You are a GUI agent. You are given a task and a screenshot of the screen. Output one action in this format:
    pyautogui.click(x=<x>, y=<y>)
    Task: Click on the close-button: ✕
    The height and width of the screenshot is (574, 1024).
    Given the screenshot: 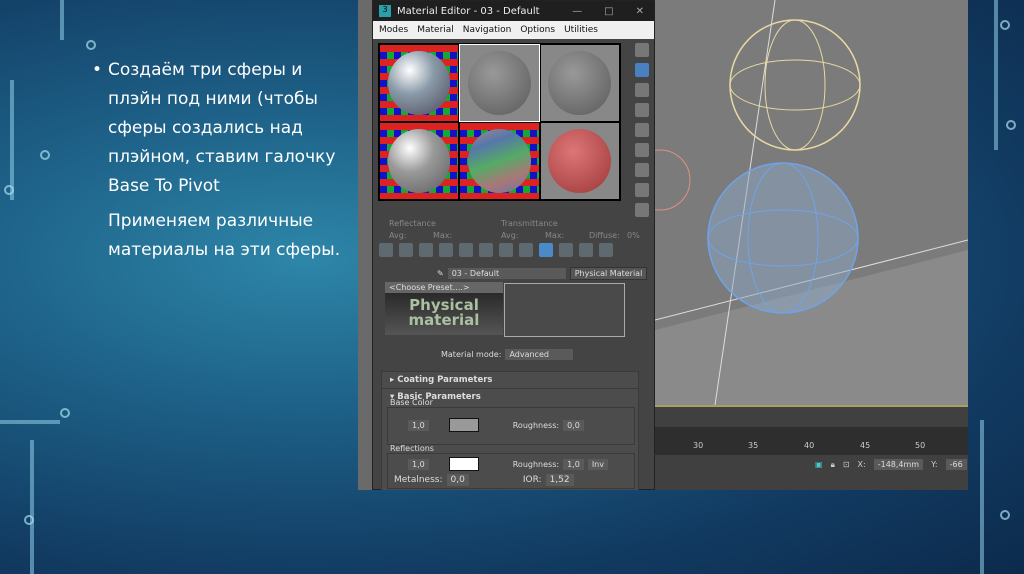 What is the action you would take?
    pyautogui.click(x=640, y=11)
    